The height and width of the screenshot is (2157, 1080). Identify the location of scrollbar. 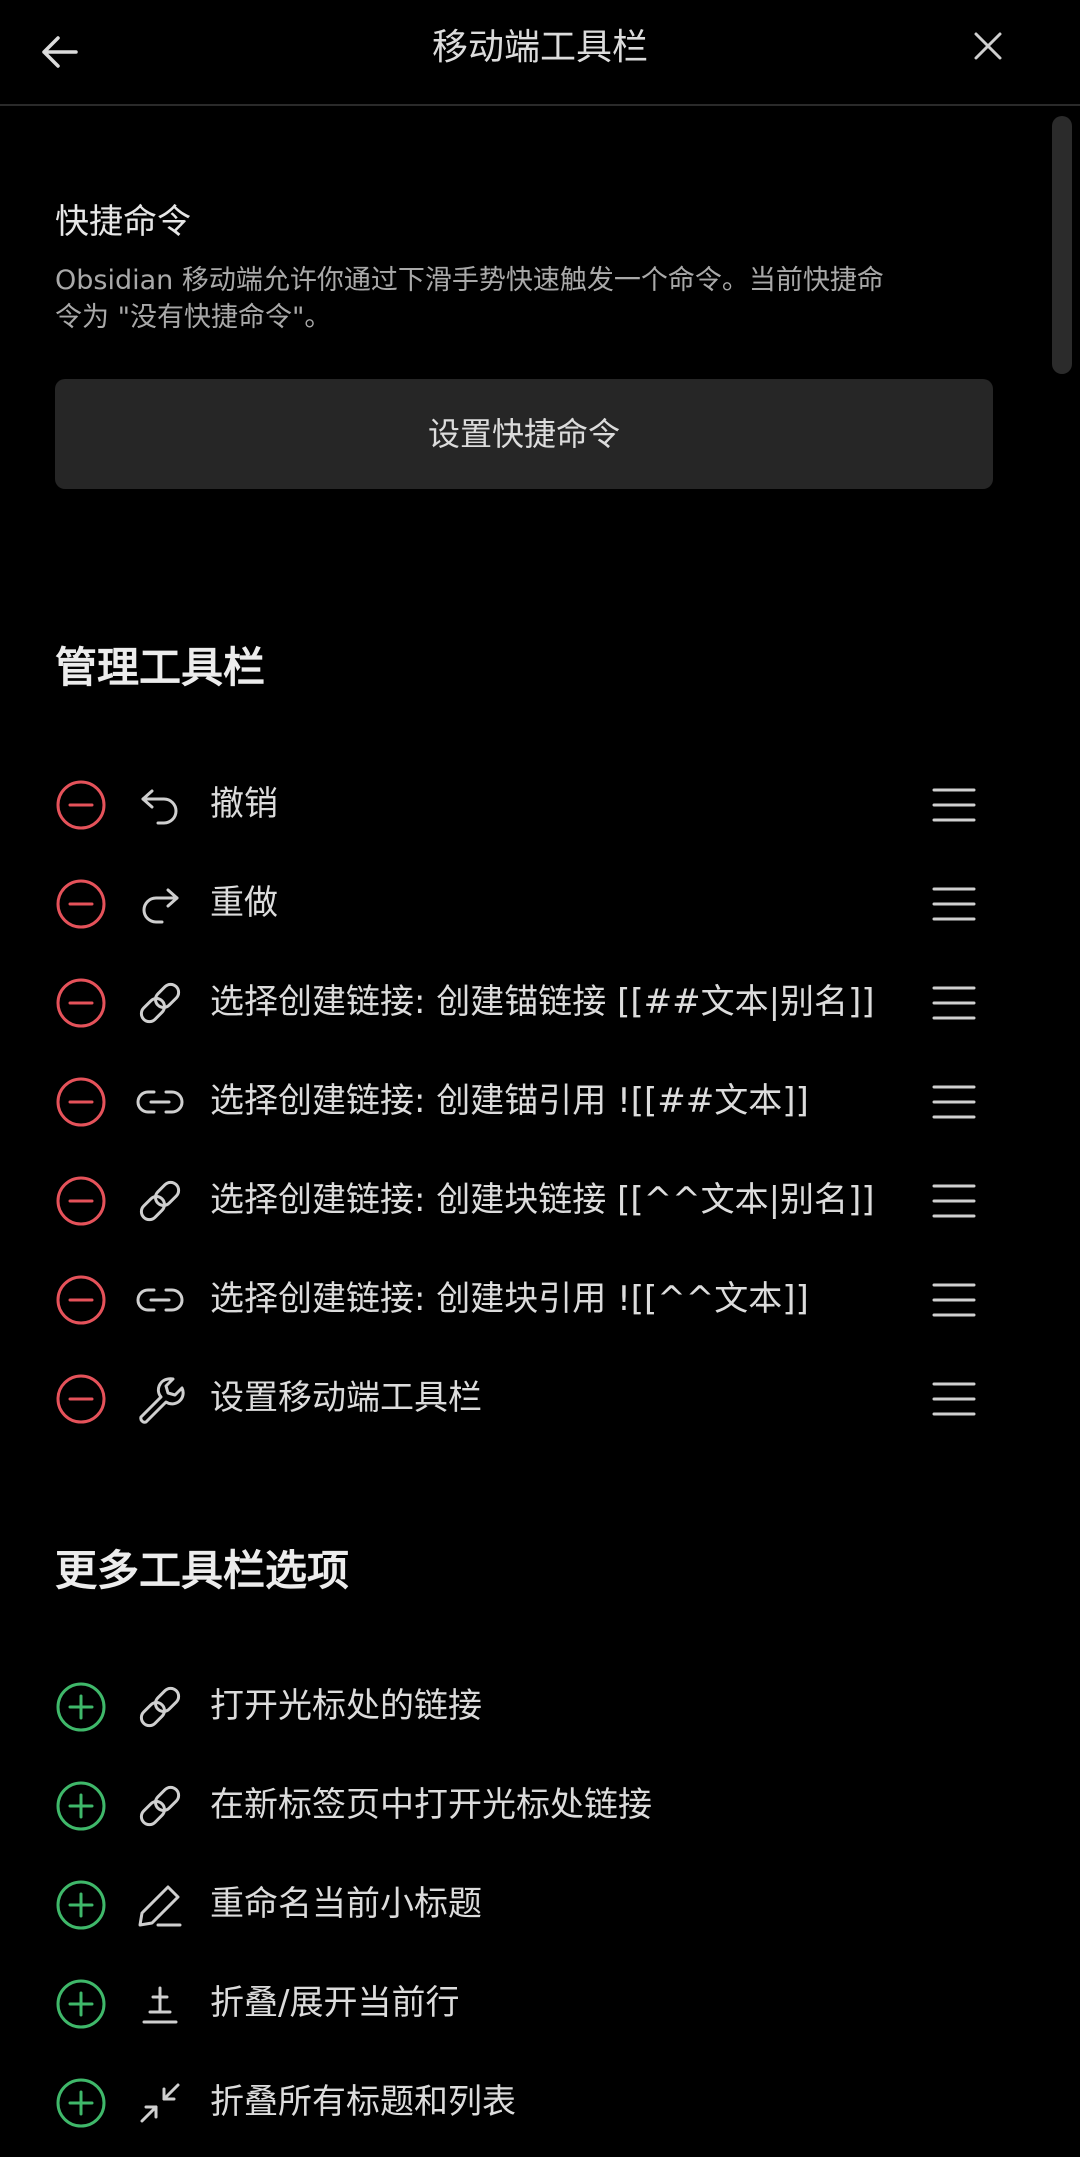
(1062, 245).